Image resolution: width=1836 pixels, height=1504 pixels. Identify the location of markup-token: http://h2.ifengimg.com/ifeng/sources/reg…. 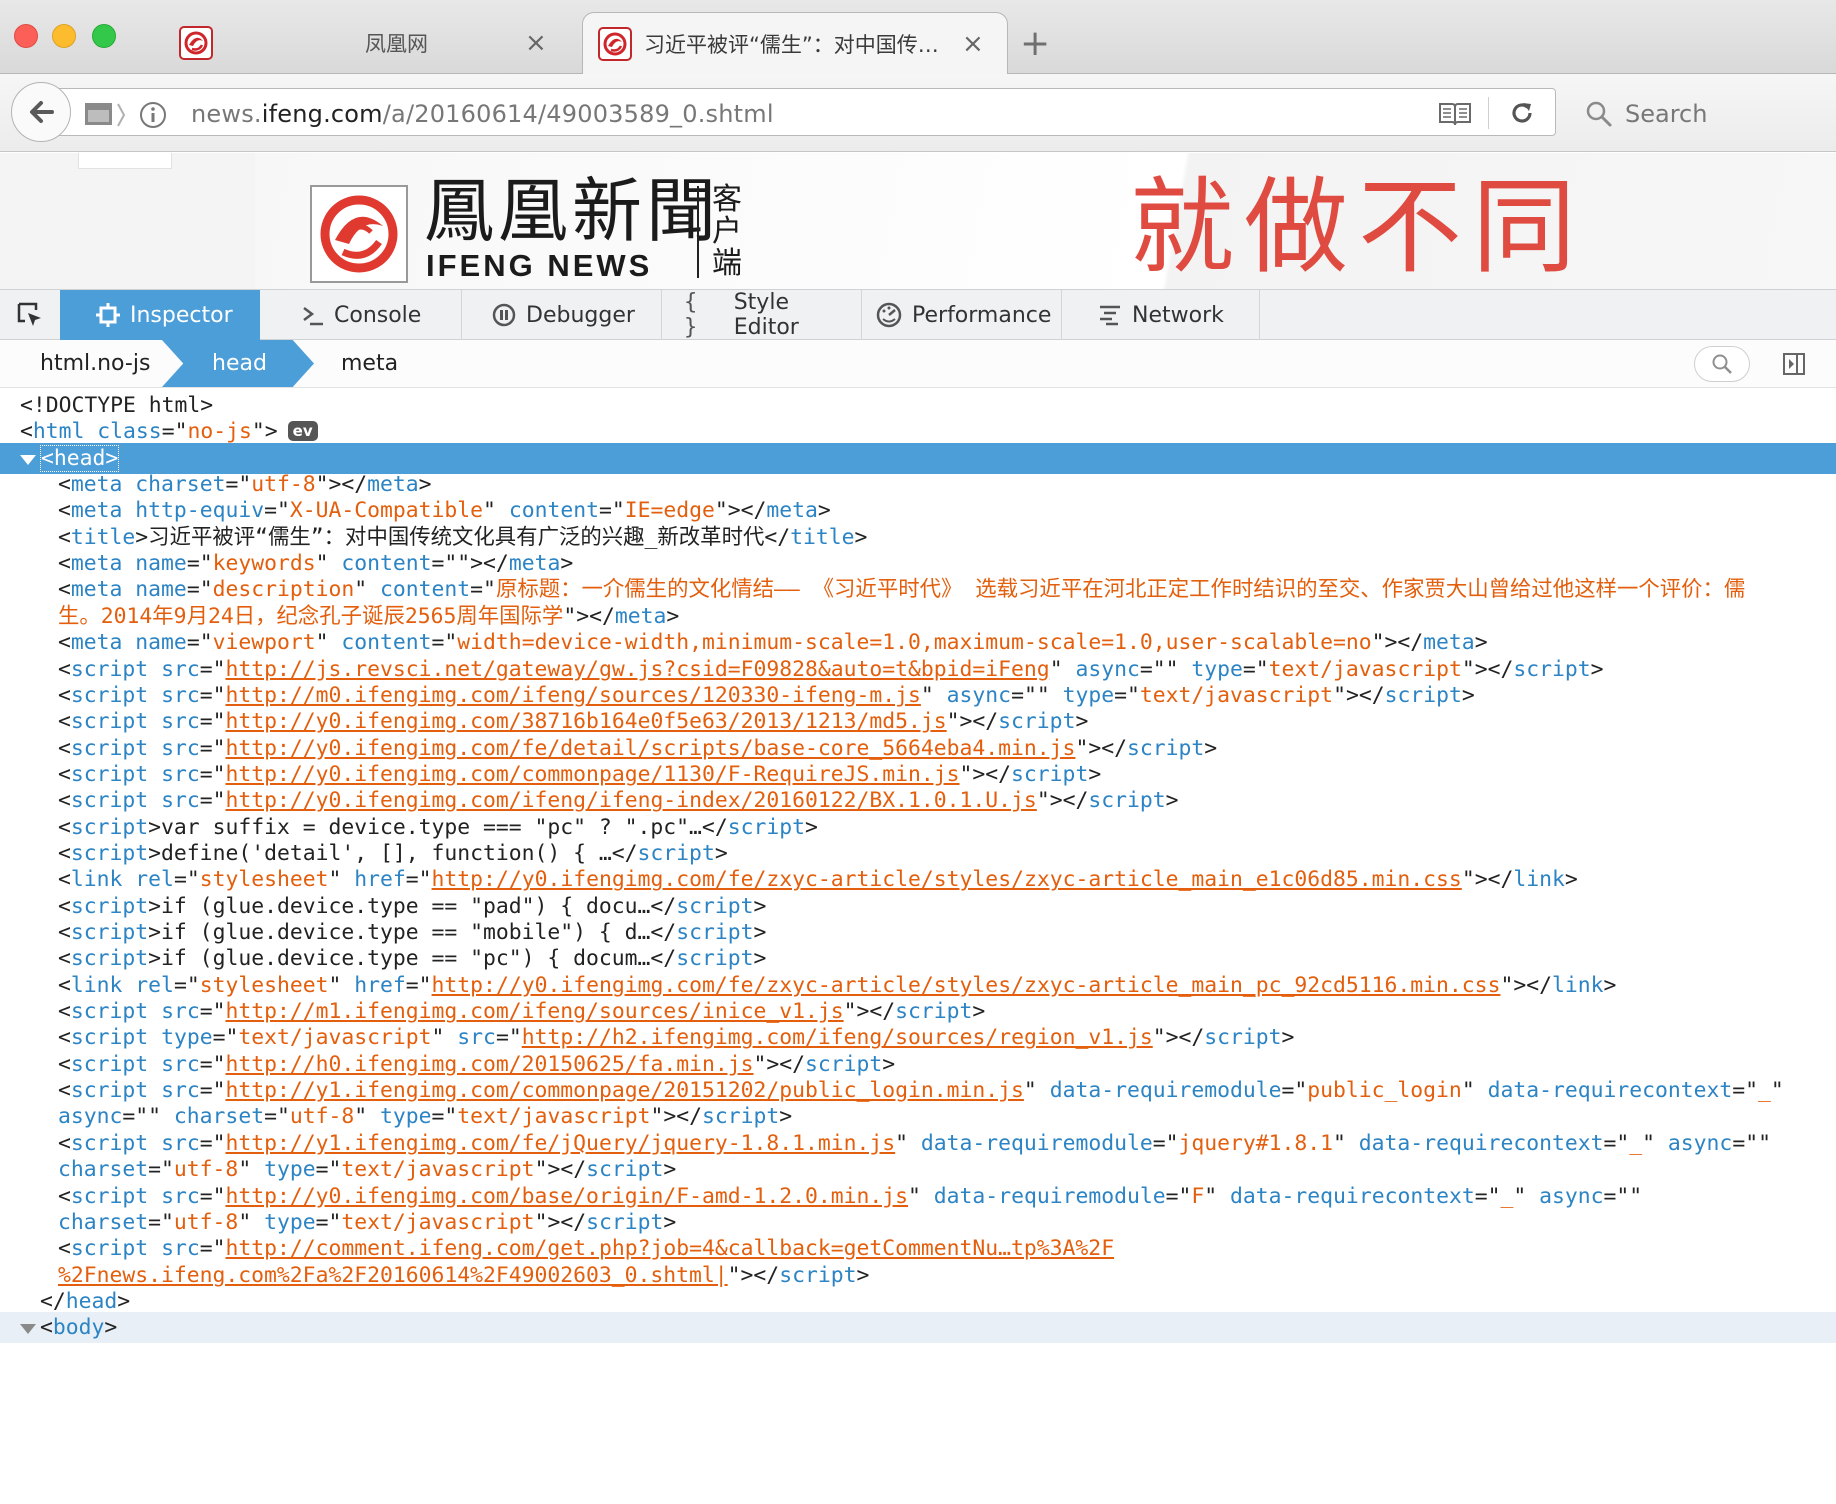
(837, 1037).